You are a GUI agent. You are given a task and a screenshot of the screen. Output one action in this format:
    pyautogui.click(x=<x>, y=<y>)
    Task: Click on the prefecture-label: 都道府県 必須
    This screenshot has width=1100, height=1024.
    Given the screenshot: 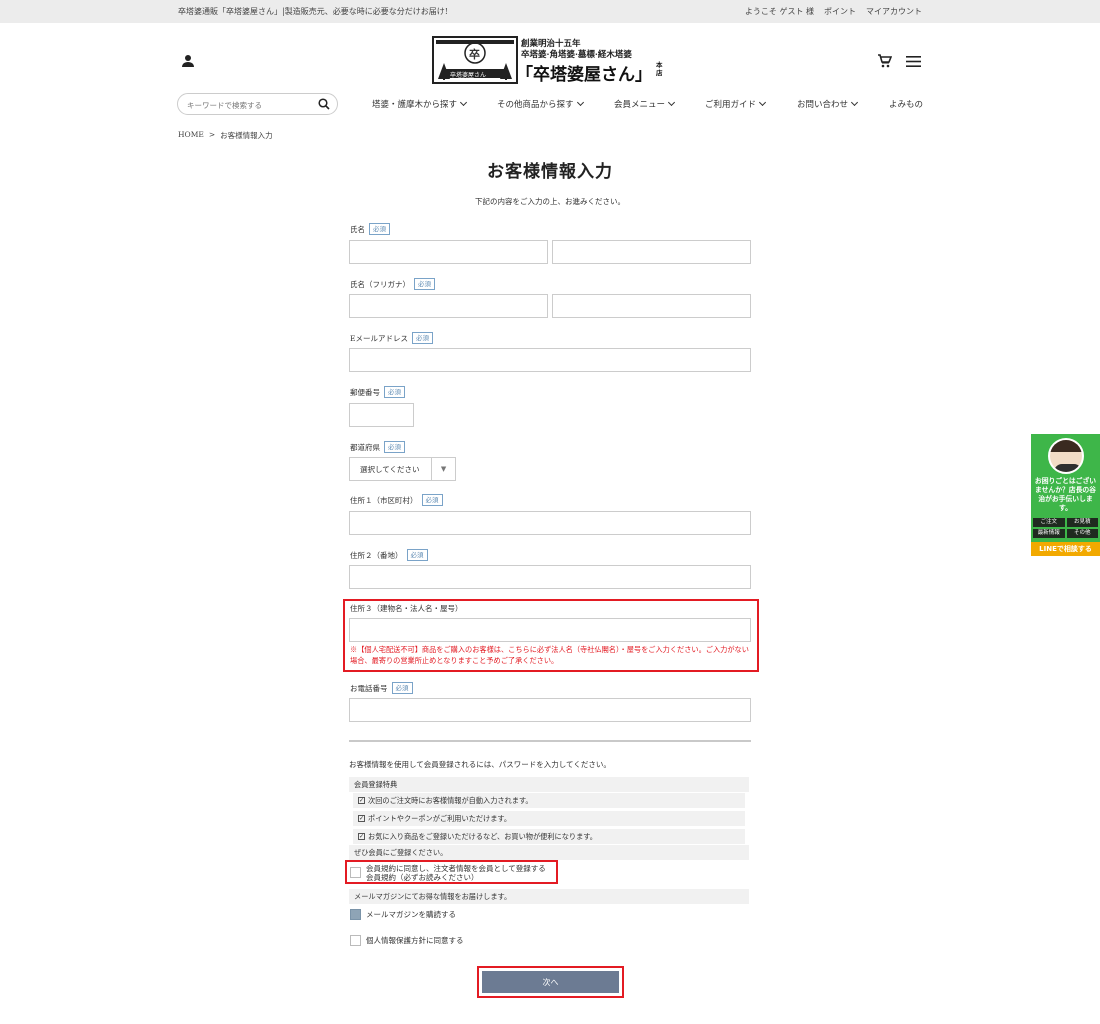 What is the action you would take?
    pyautogui.click(x=377, y=447)
    